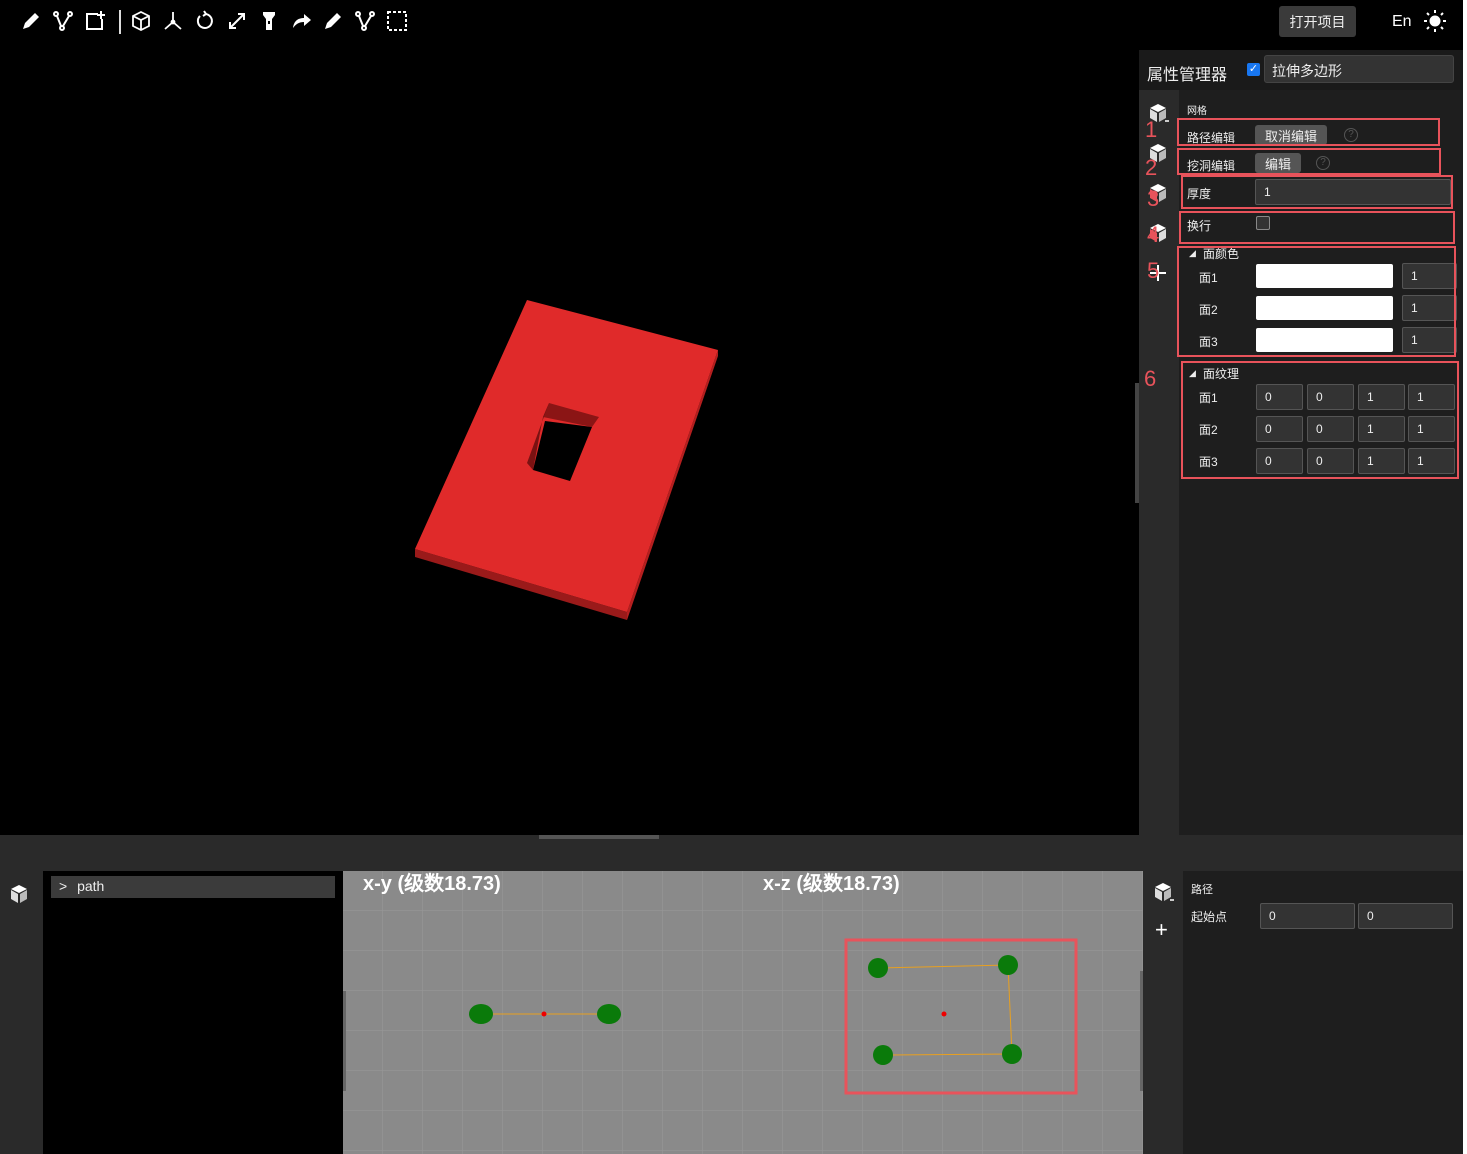  I want to click on path-edit-icon, so click(63, 21).